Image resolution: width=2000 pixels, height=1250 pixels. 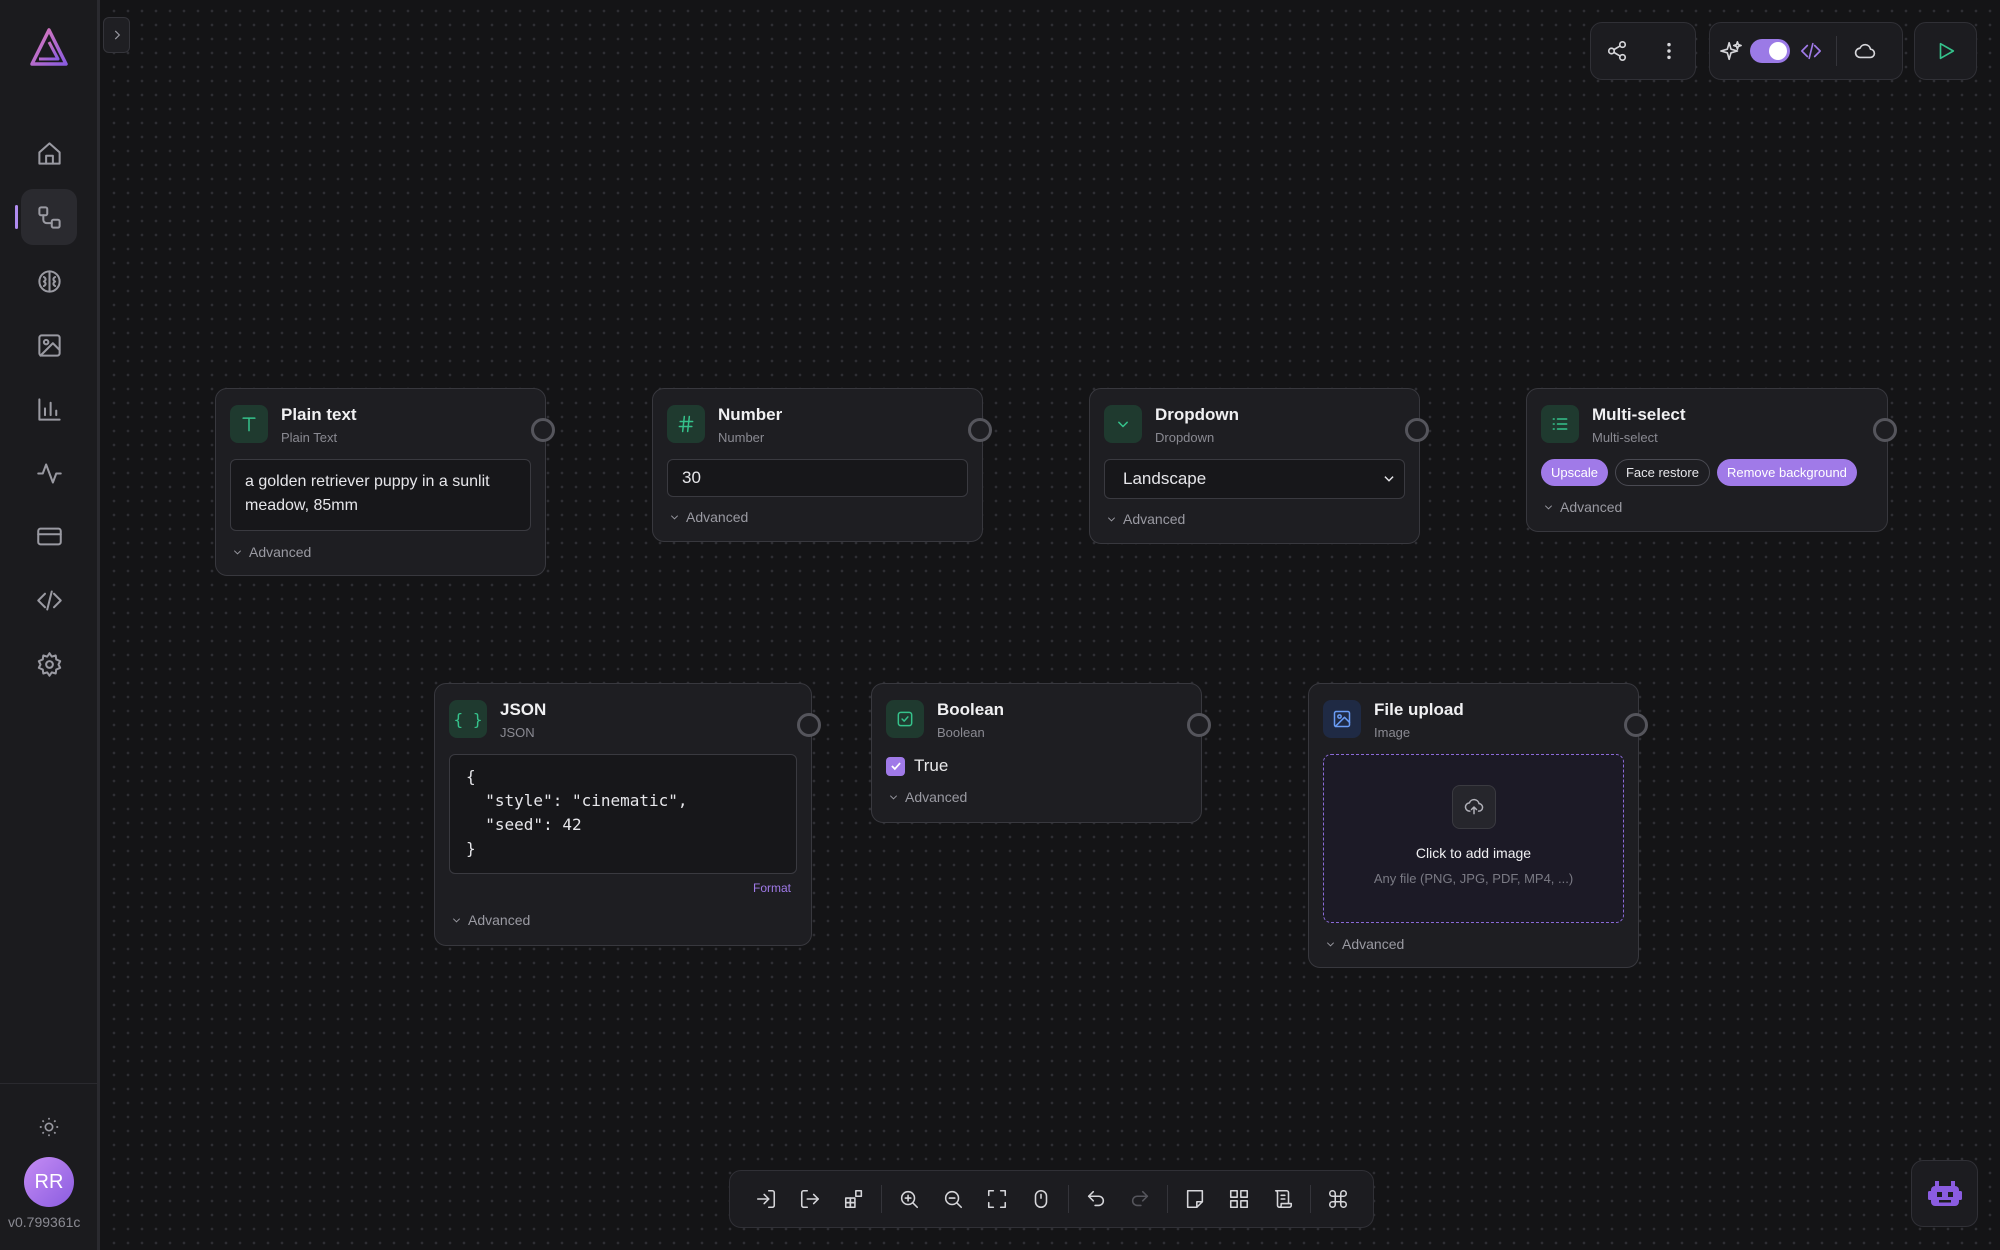 I want to click on multi-select-options: Upscale Face restore Remove background, so click(x=1702, y=472).